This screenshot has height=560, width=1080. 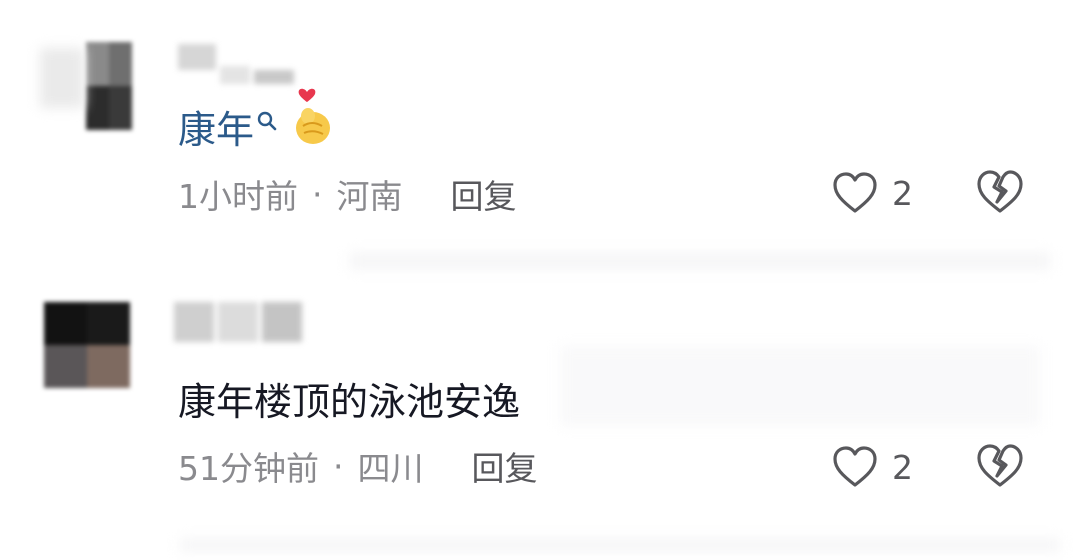 I want to click on timestamp: 51分钟前, so click(x=248, y=468).